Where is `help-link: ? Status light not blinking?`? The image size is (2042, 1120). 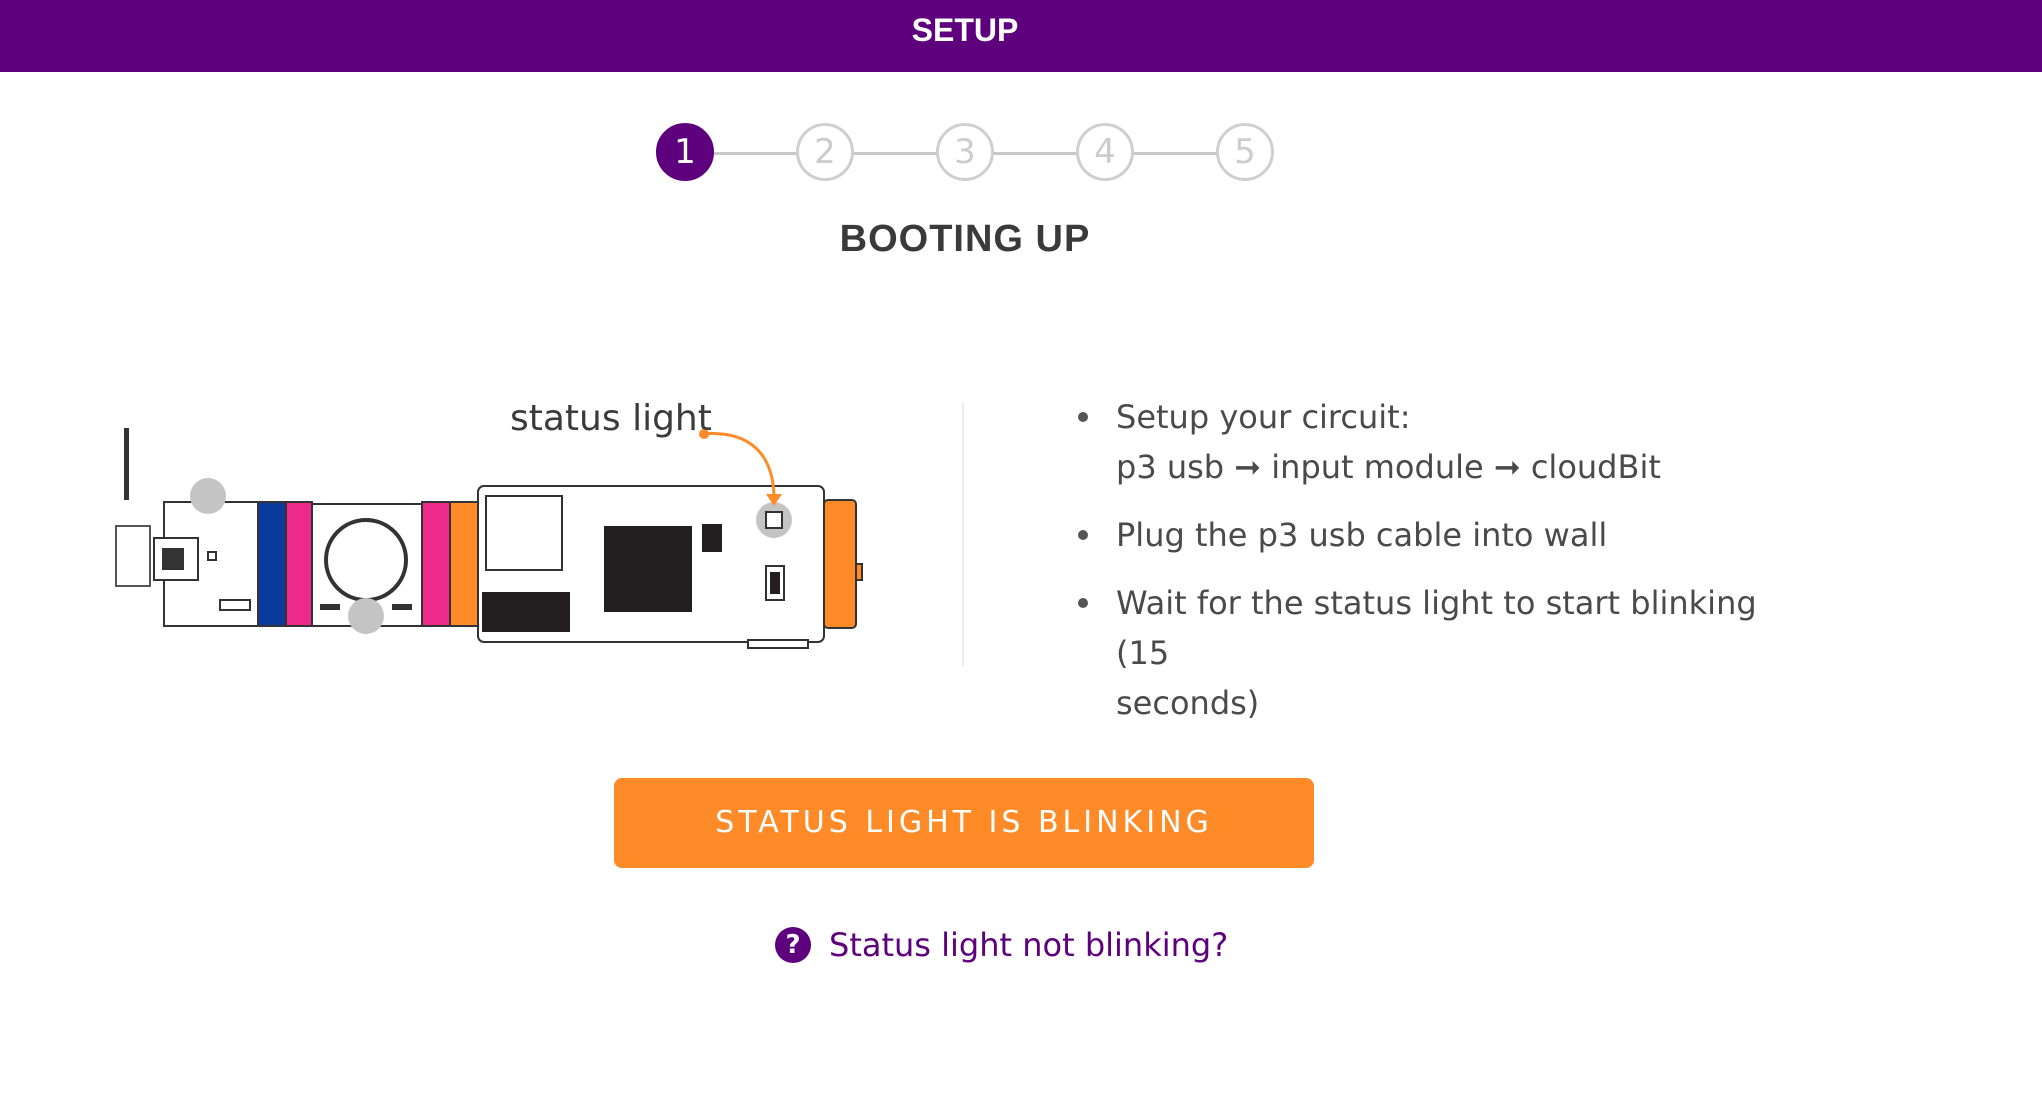 help-link: ? Status light not blinking? is located at coordinates (1001, 943).